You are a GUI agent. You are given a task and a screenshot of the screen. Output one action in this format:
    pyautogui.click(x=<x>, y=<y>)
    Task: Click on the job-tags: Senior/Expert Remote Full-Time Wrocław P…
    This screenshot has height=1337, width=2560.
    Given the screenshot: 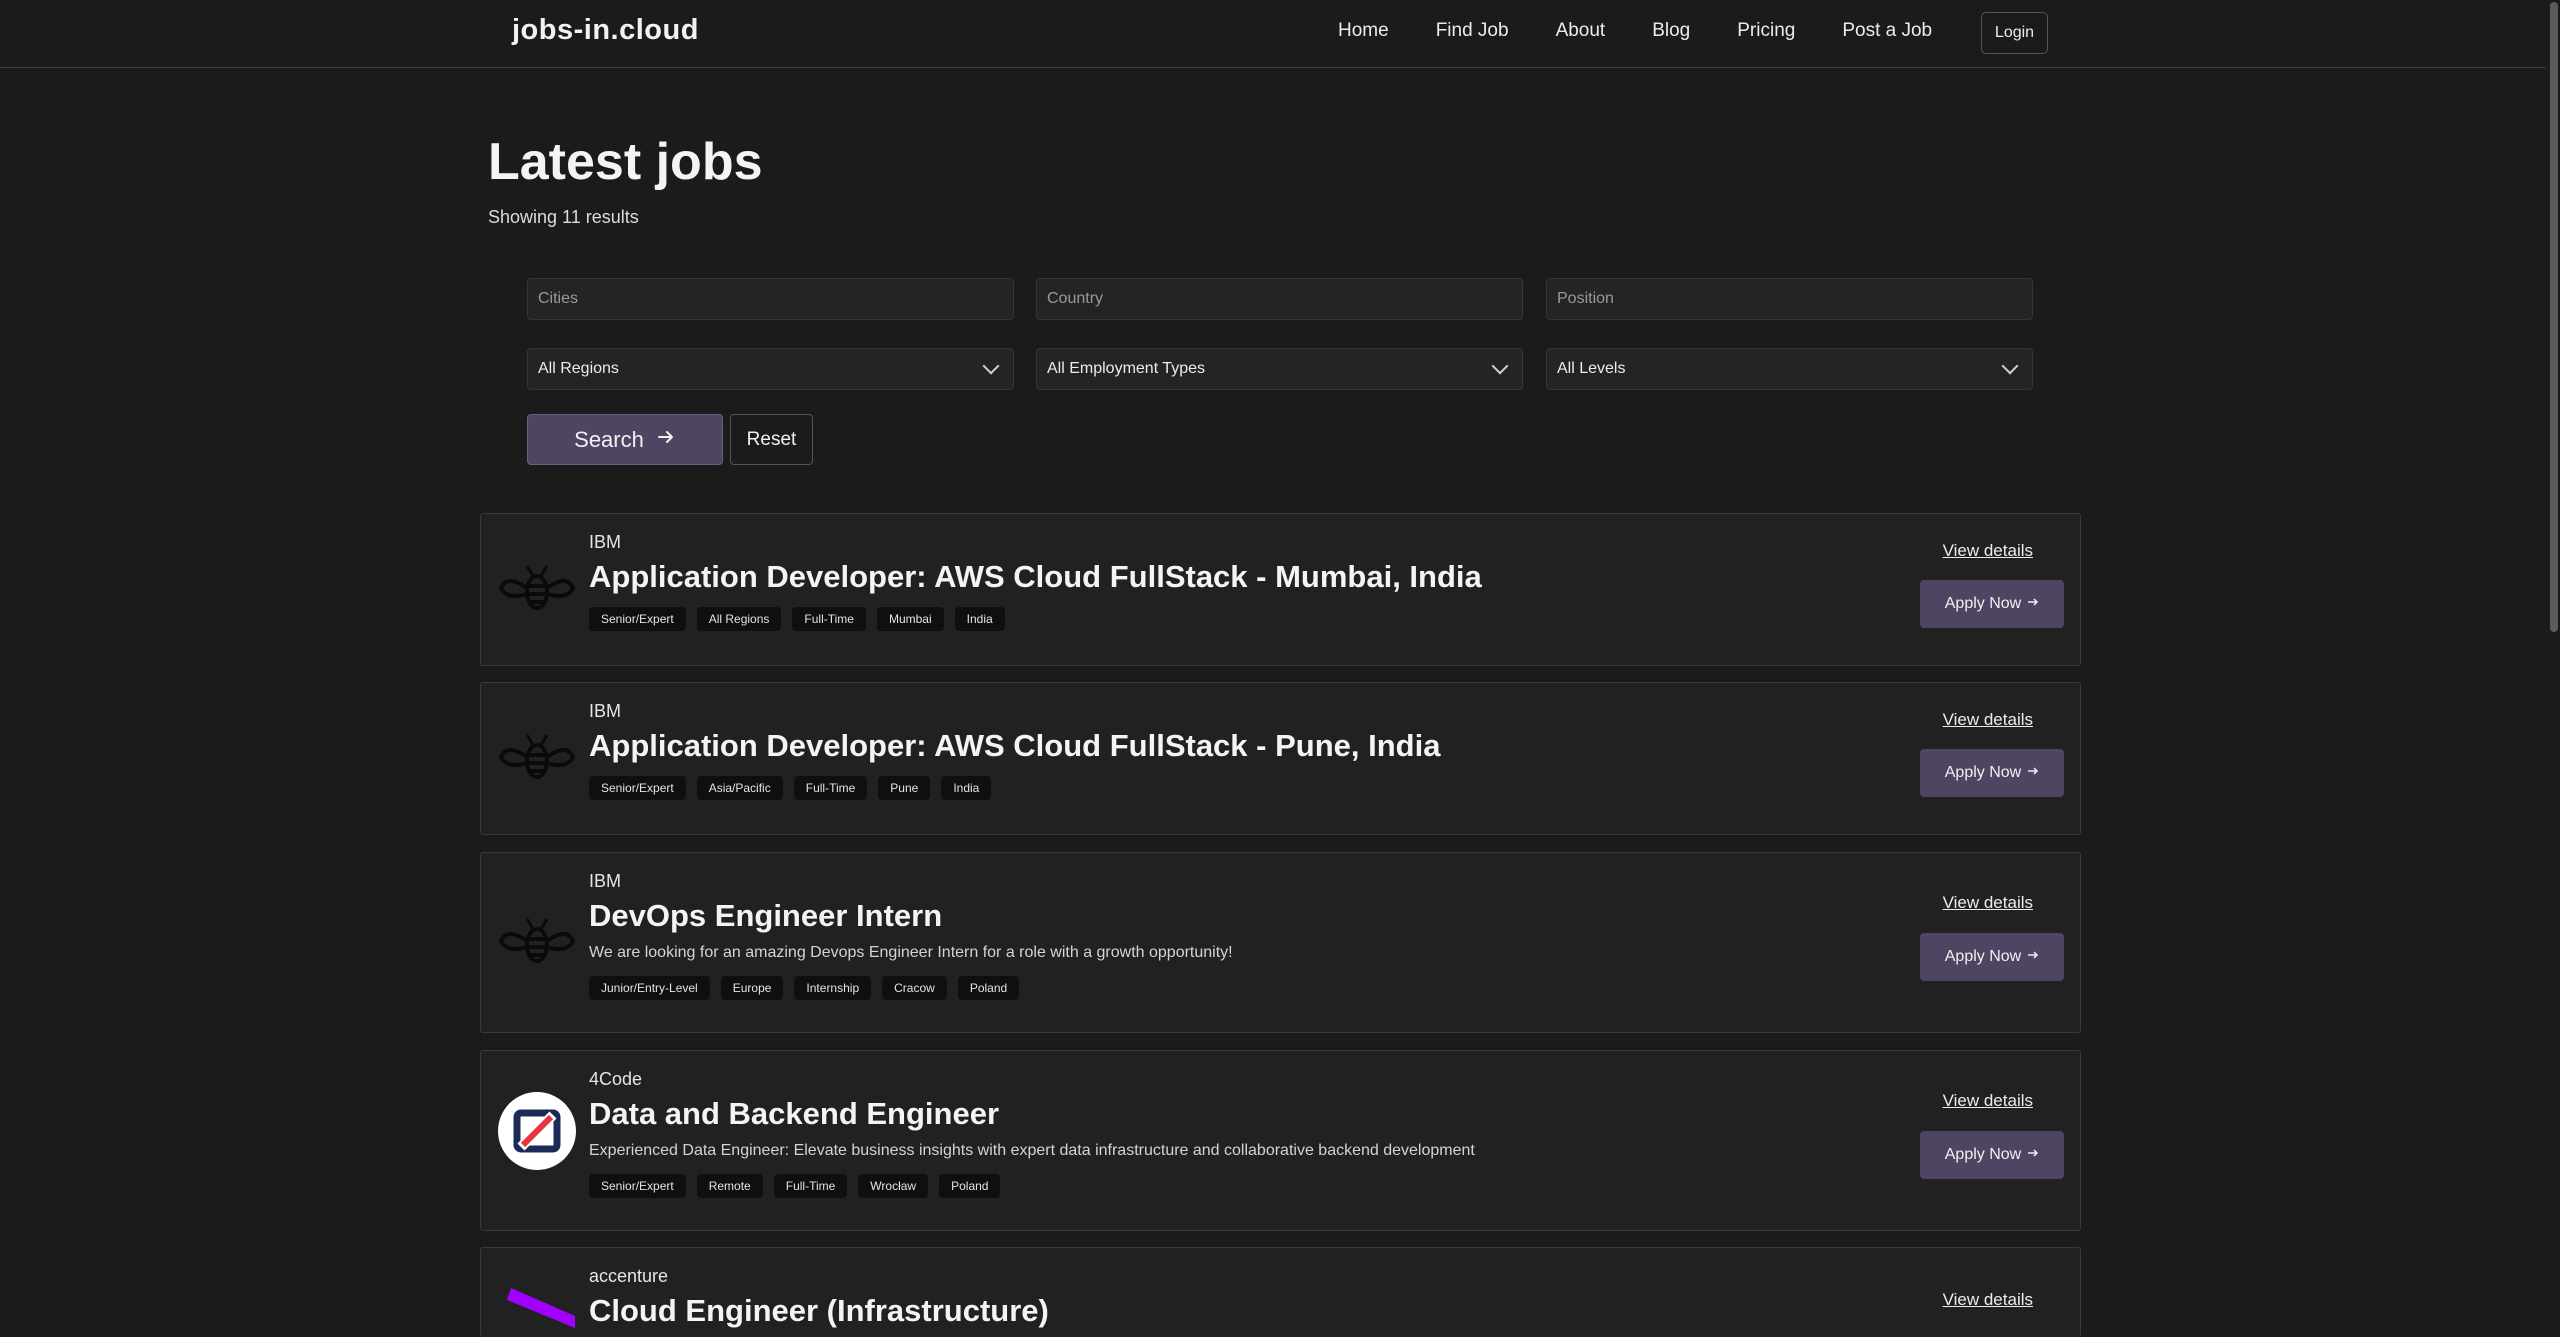 What is the action you would take?
    pyautogui.click(x=795, y=1186)
    